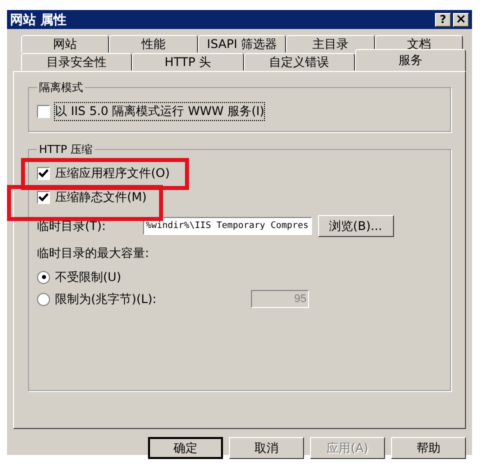 This screenshot has width=481, height=467. I want to click on tab: 服务, so click(410, 60).